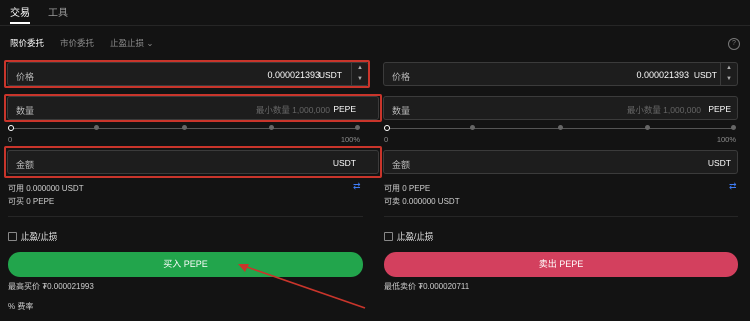  I want to click on help-icon: ?, so click(734, 44).